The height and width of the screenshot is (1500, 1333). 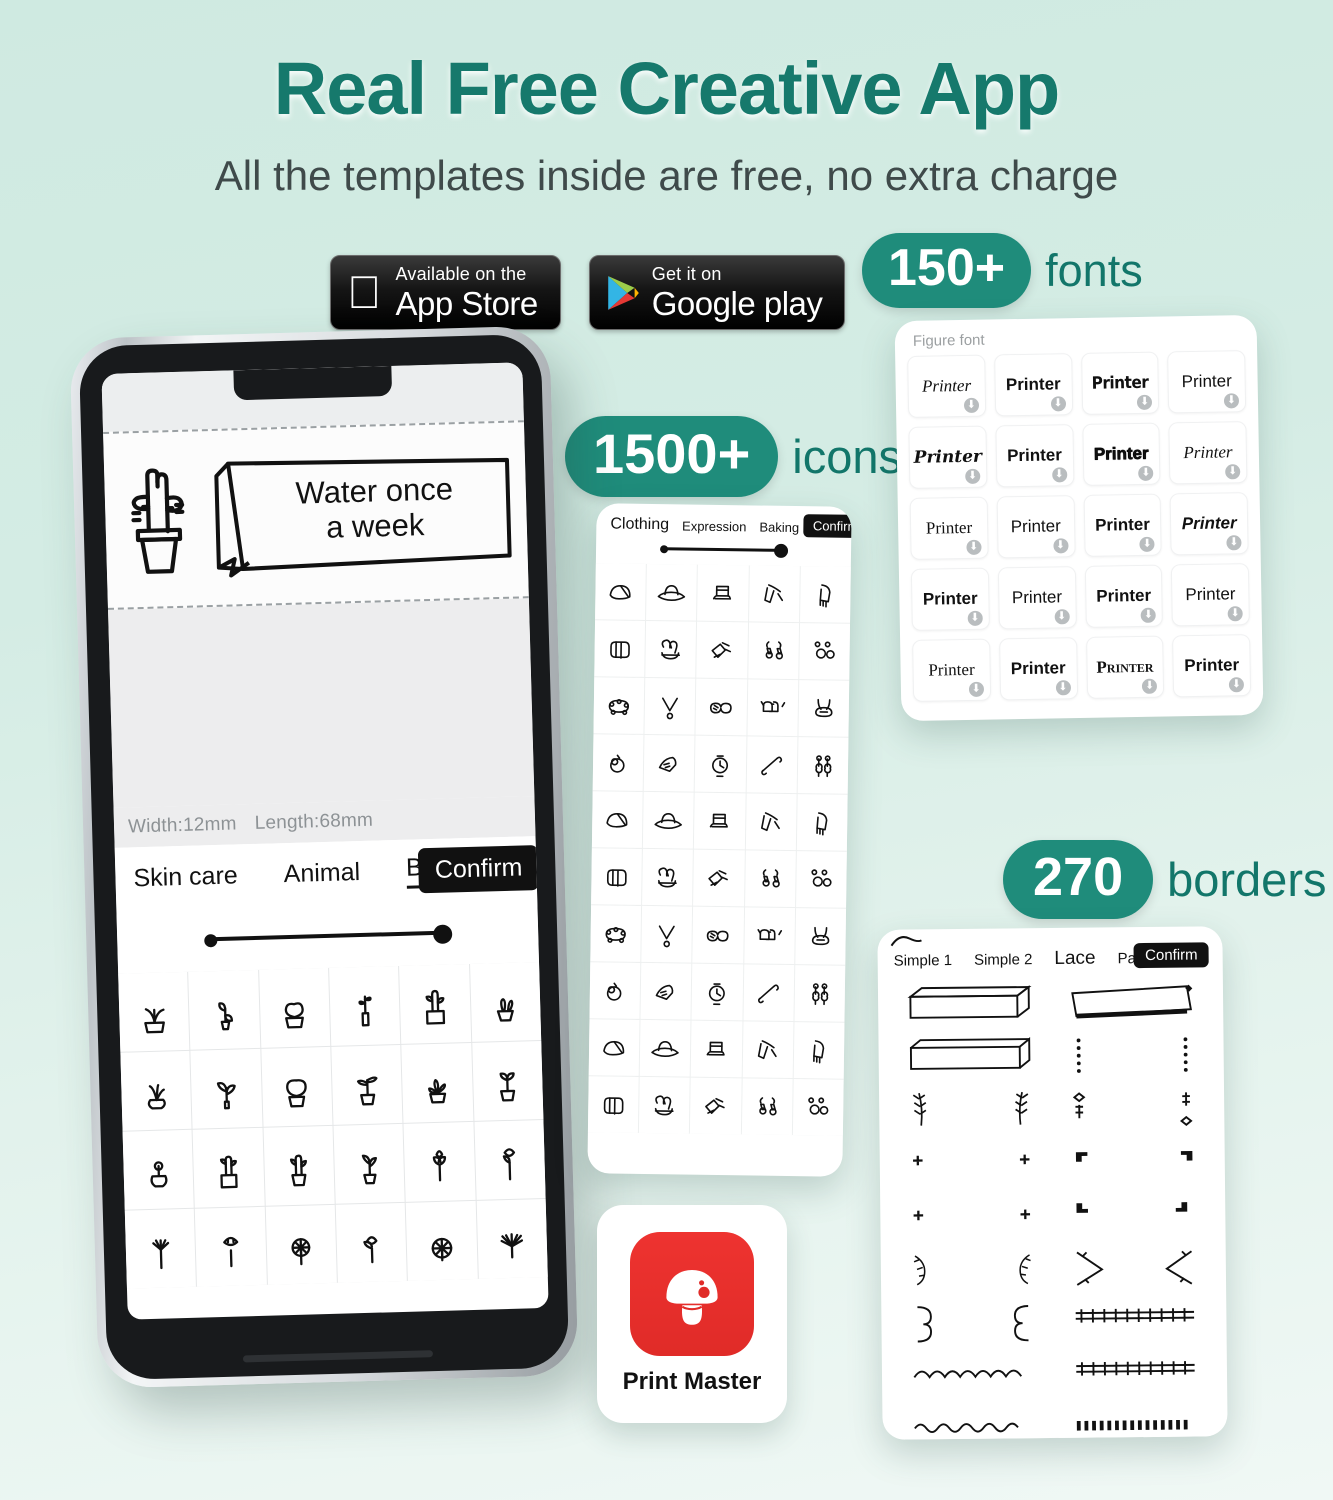 What do you see at coordinates (770, 879) in the screenshot?
I see `ankle-boot-icon` at bounding box center [770, 879].